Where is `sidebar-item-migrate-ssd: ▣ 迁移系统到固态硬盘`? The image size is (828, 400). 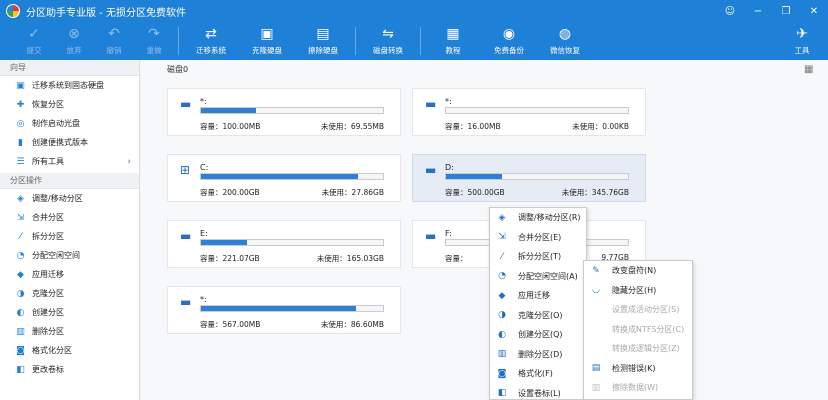
sidebar-item-migrate-ssd: ▣ 迁移系统到固态硬盘 is located at coordinates (69, 85).